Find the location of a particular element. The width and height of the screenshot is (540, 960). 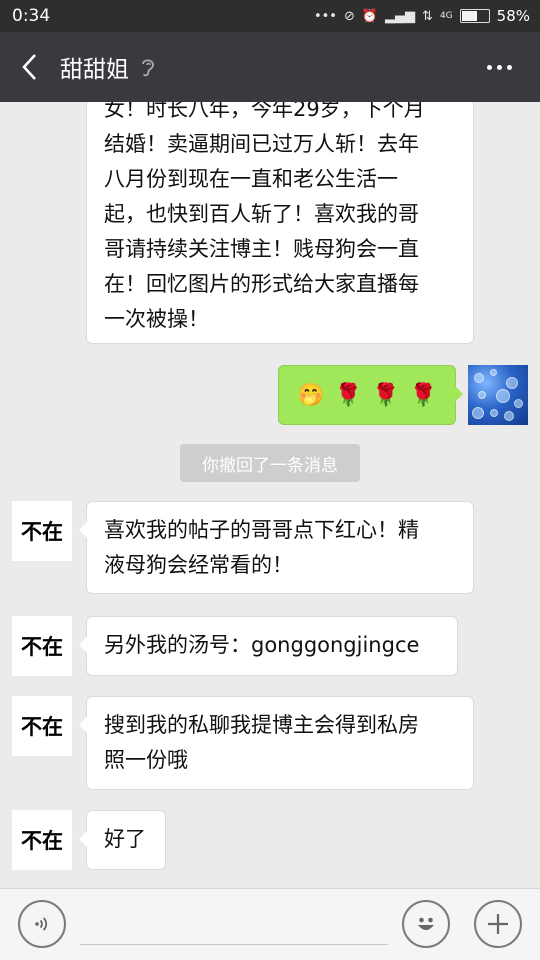

battery-icon is located at coordinates (474, 16).